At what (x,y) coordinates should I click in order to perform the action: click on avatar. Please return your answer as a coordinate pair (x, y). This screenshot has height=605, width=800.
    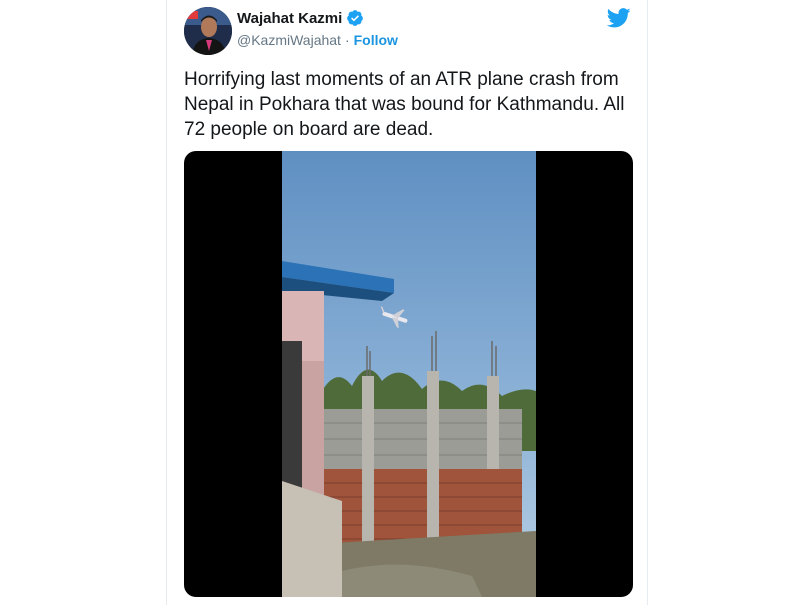
    Looking at the image, I should click on (208, 31).